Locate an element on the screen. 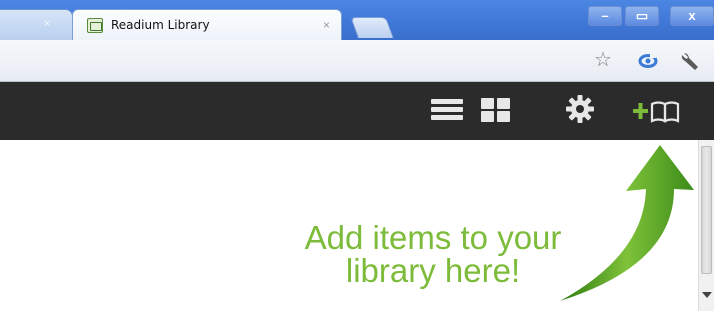 This screenshot has width=714, height=311. maximize-button: ▭ is located at coordinates (642, 16).